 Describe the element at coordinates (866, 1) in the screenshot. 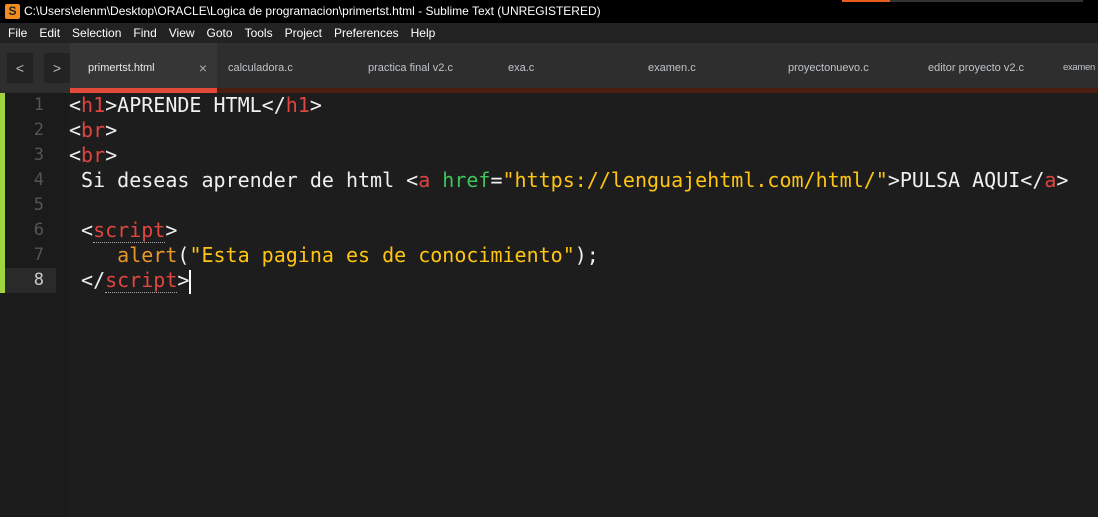

I see `window-control-accent` at that location.